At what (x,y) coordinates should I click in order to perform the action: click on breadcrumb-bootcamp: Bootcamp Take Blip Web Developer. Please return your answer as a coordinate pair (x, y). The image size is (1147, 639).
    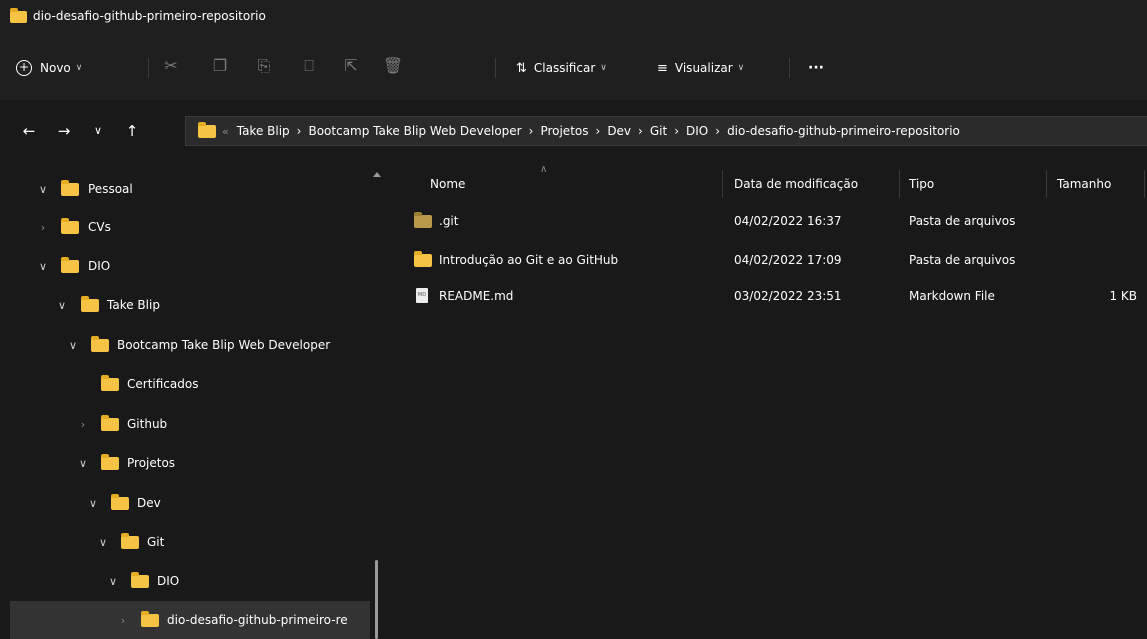
    Looking at the image, I should click on (414, 131).